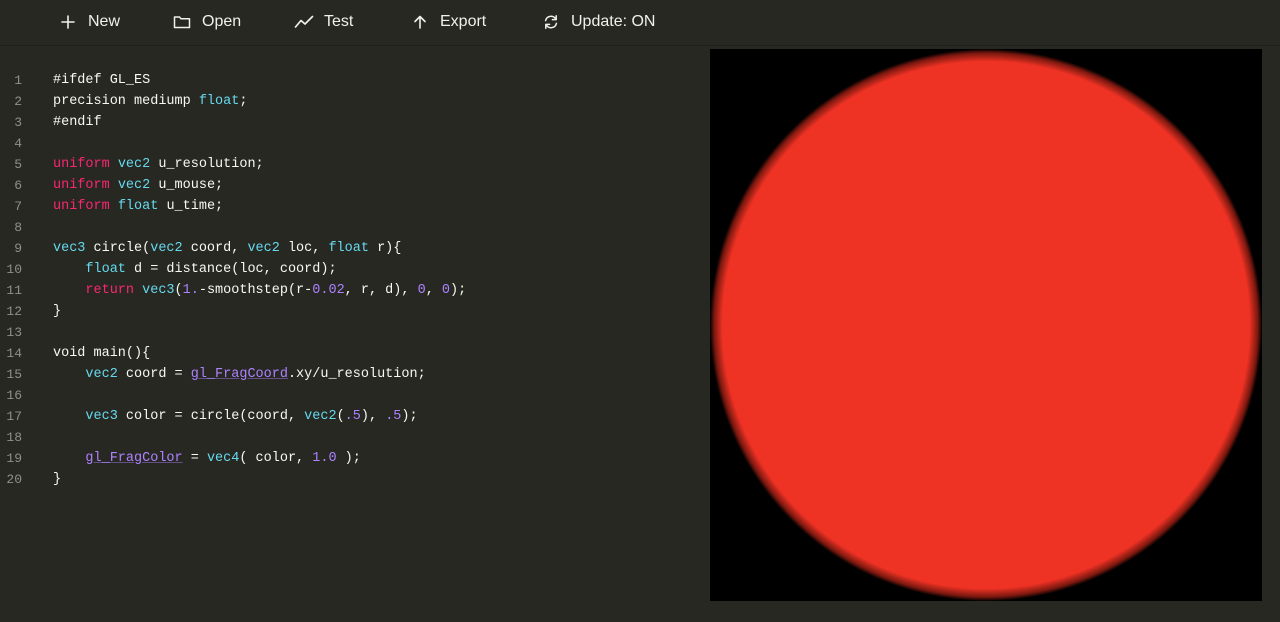 Image resolution: width=1280 pixels, height=622 pixels. What do you see at coordinates (18, 164) in the screenshot?
I see `line-number: 5` at bounding box center [18, 164].